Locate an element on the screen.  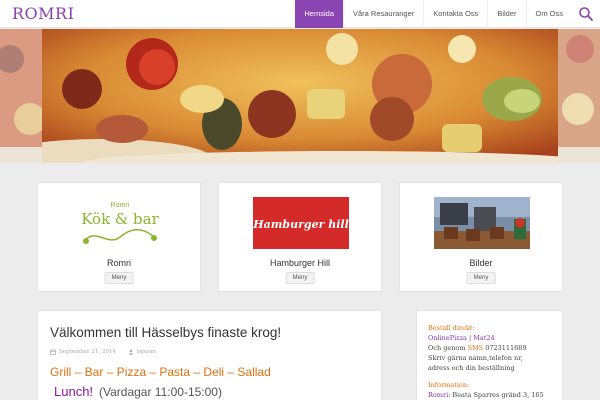
info-heading: Information: is located at coordinates (449, 385).